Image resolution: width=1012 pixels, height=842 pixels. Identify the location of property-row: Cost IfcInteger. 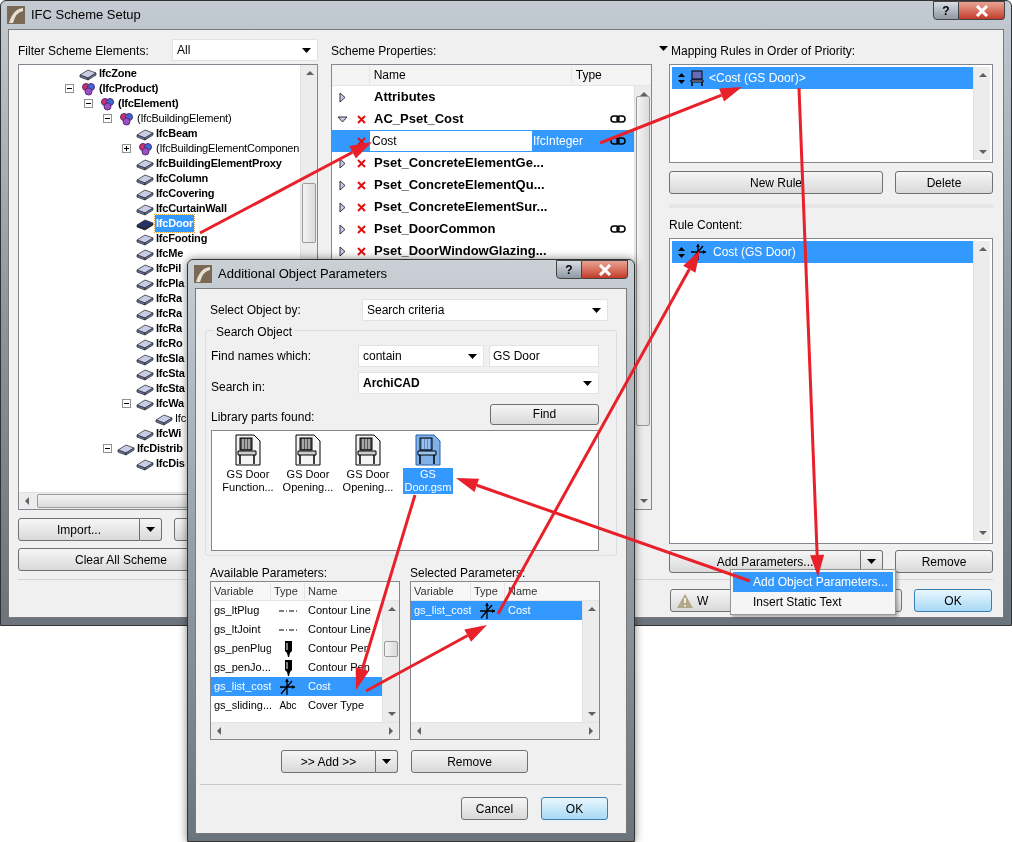
(483, 141).